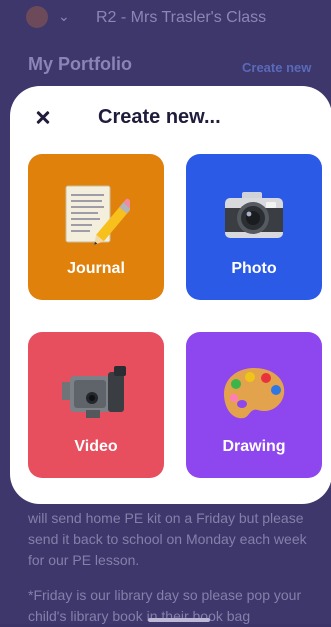  What do you see at coordinates (96, 268) in the screenshot?
I see `journal-label: Journal` at bounding box center [96, 268].